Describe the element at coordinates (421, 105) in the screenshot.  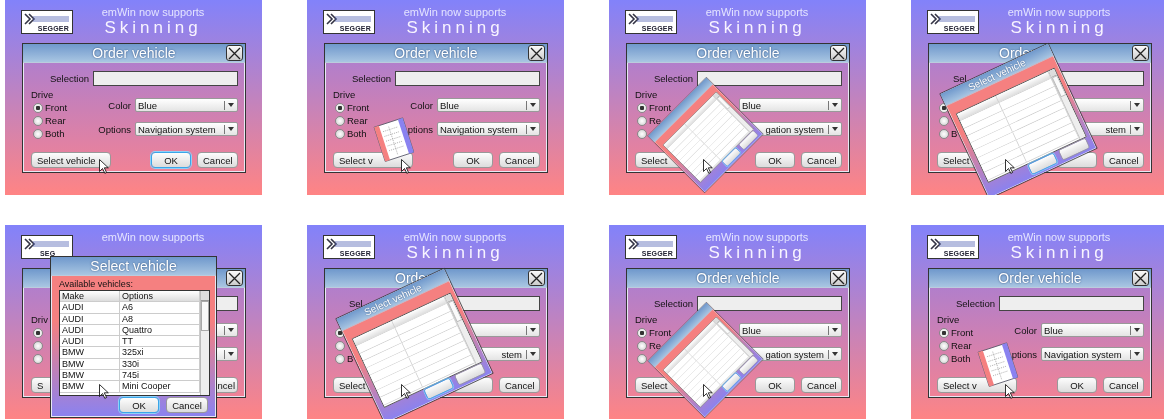
I see `field-label: Color` at that location.